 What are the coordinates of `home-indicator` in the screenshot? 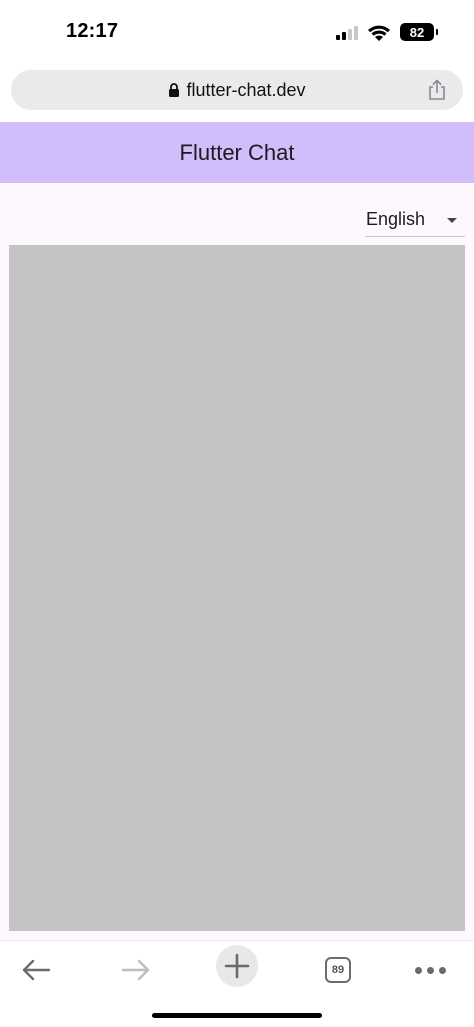 It's located at (237, 1015).